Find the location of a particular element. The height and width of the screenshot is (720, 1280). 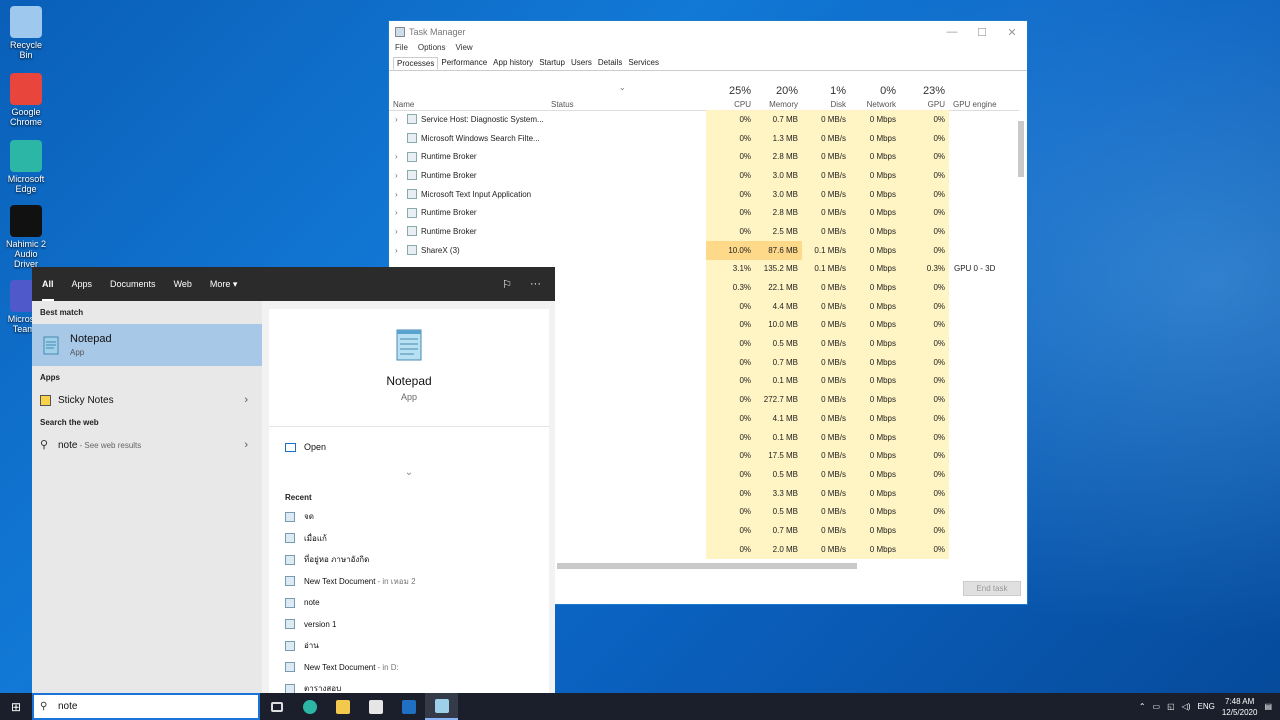

menu-file: File is located at coordinates (401, 50).